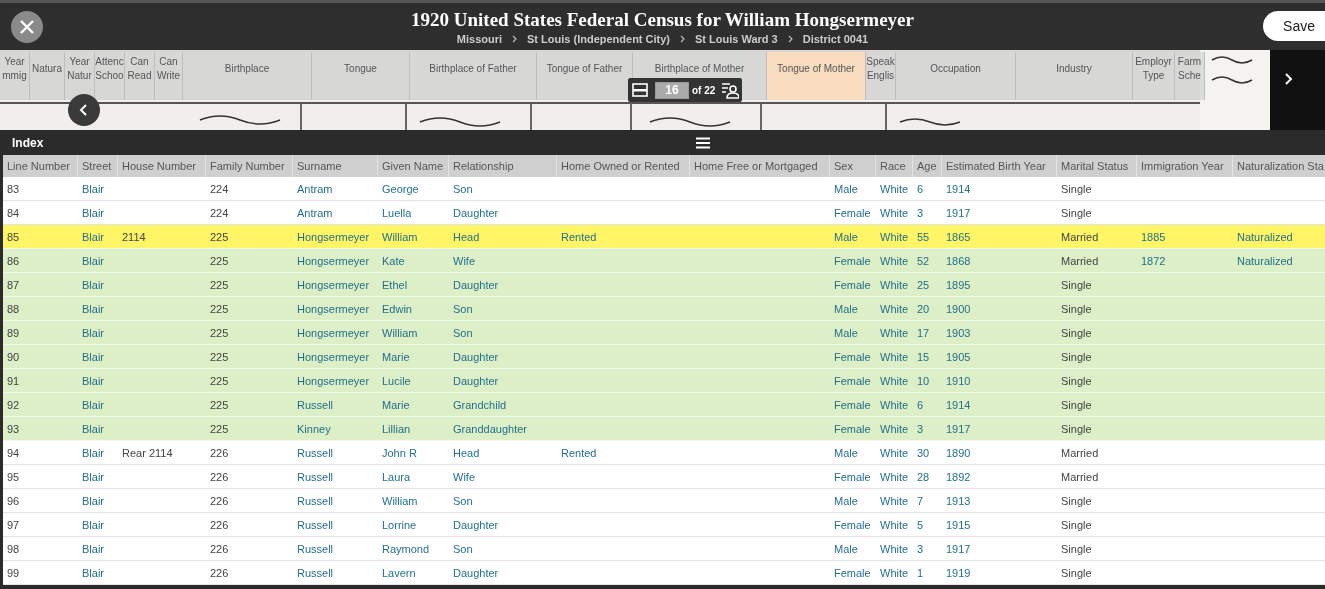 This screenshot has width=1325, height=589. I want to click on table-cell-text: 83, so click(13, 188).